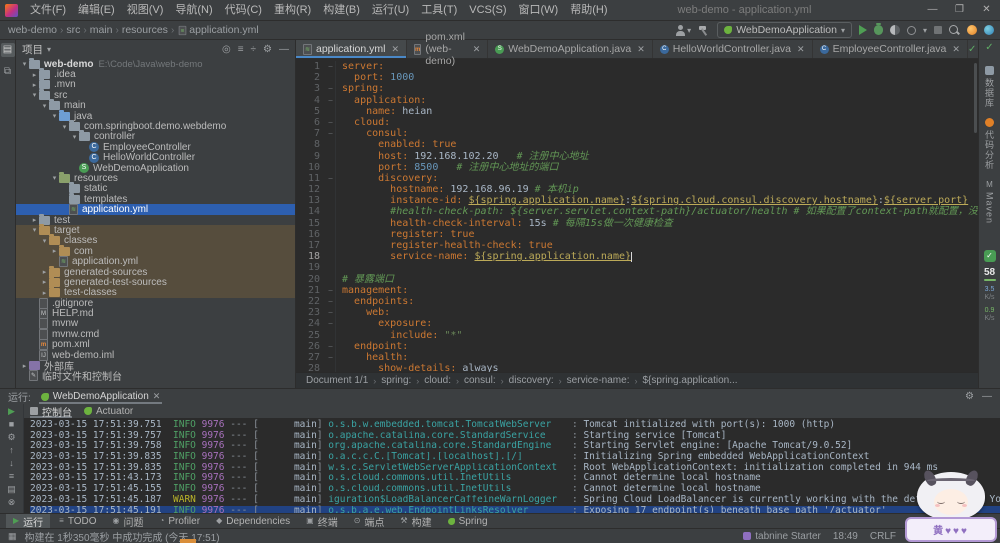 This screenshot has width=1000, height=543. What do you see at coordinates (12, 450) in the screenshot?
I see `up-icon: ↑` at bounding box center [12, 450].